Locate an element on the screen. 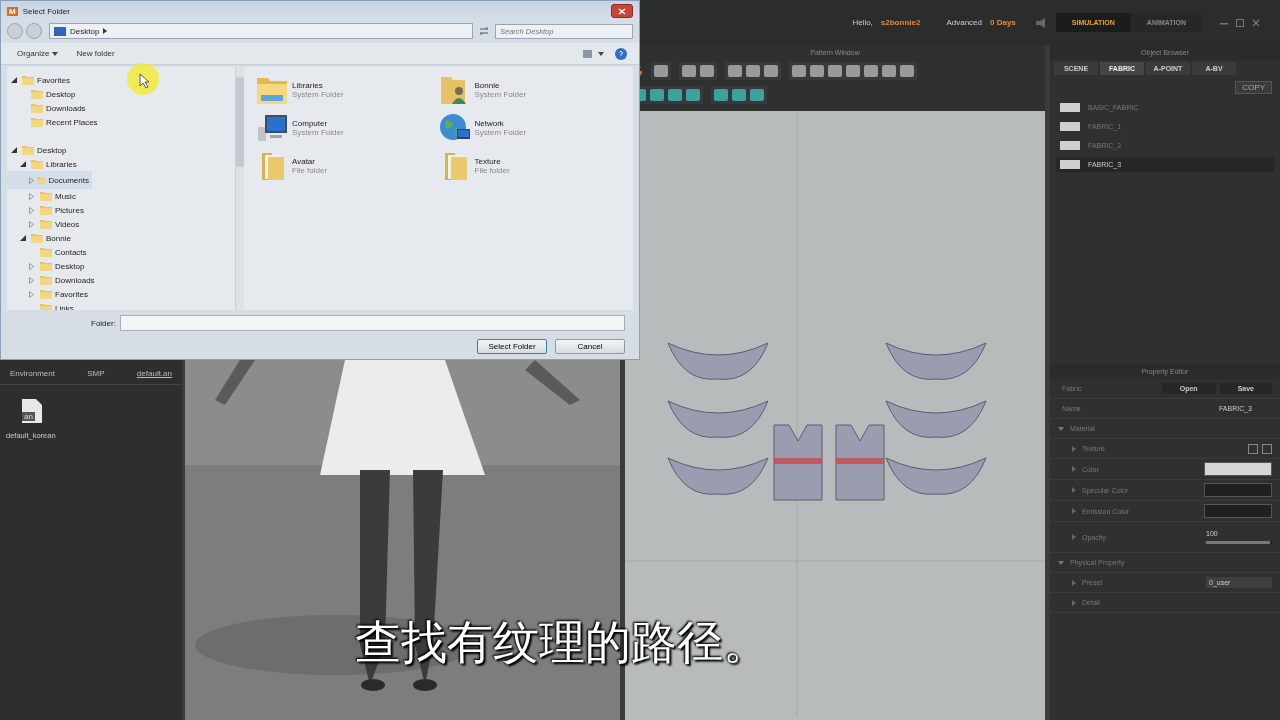 The width and height of the screenshot is (1280, 720). dialog-button: Select Folder is located at coordinates (512, 346).